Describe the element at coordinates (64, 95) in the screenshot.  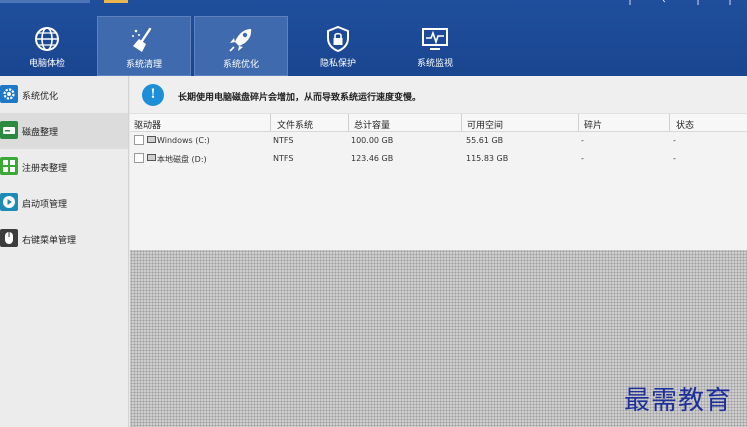
I see `sidebar-item-system-optimize: 系统优化` at that location.